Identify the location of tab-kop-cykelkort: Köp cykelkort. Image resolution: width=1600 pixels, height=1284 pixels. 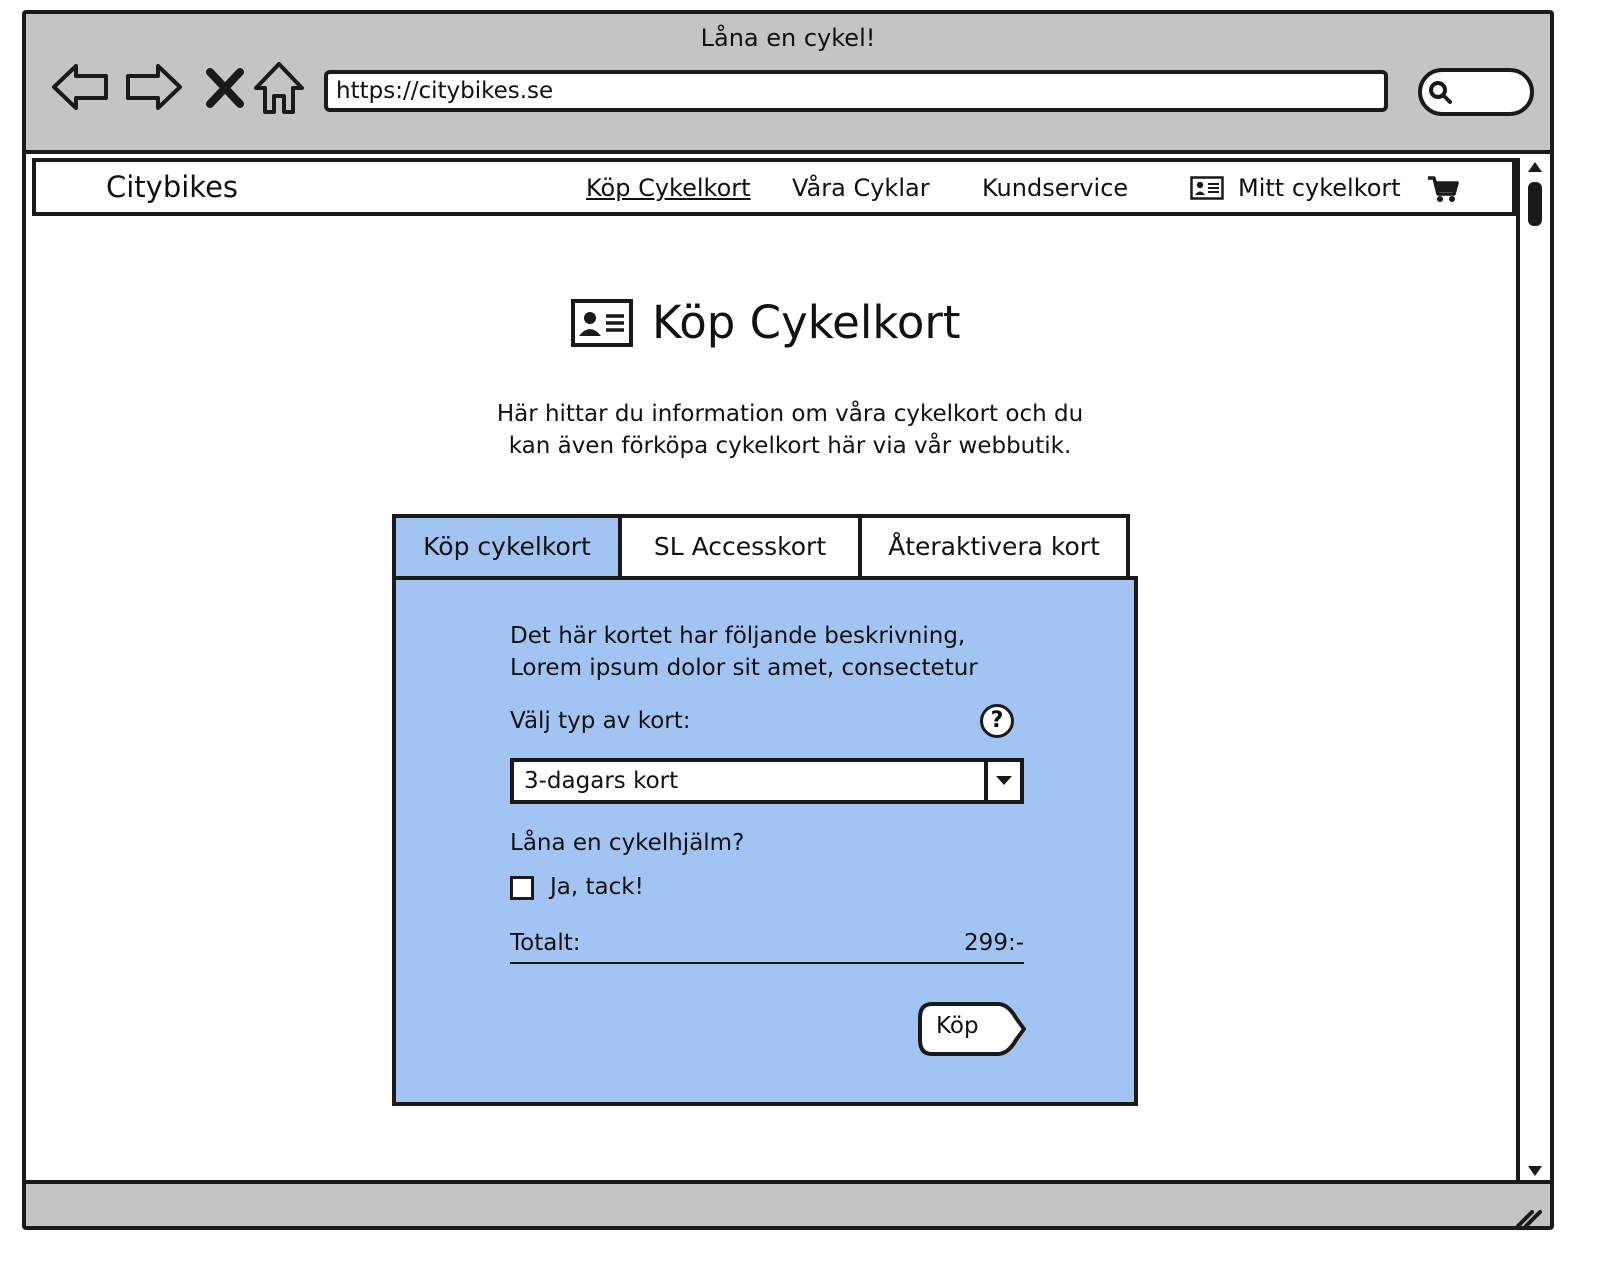
(507, 547).